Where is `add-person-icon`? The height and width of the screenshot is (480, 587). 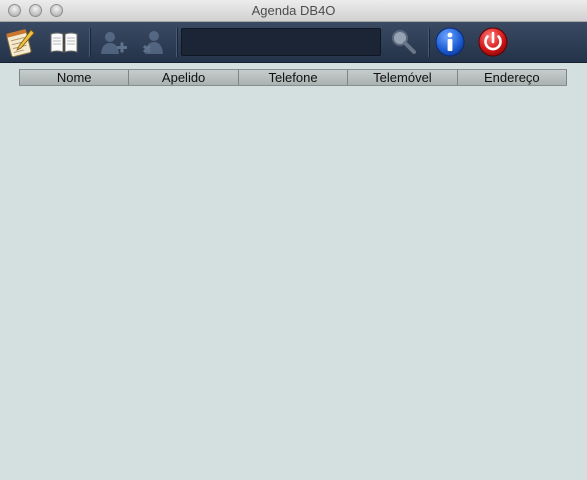
add-person-icon is located at coordinates (114, 43).